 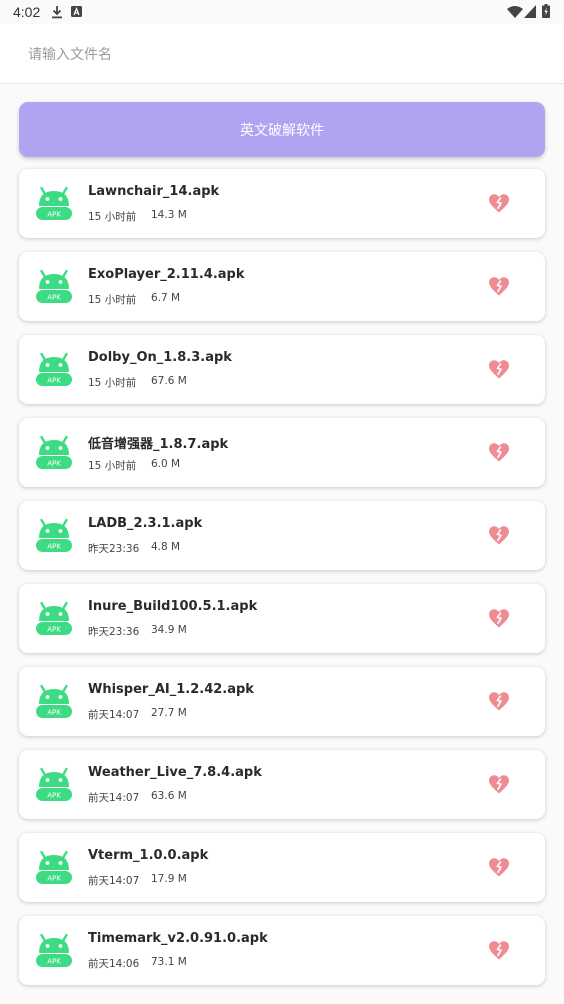 What do you see at coordinates (515, 12) in the screenshot?
I see `wifi-icon` at bounding box center [515, 12].